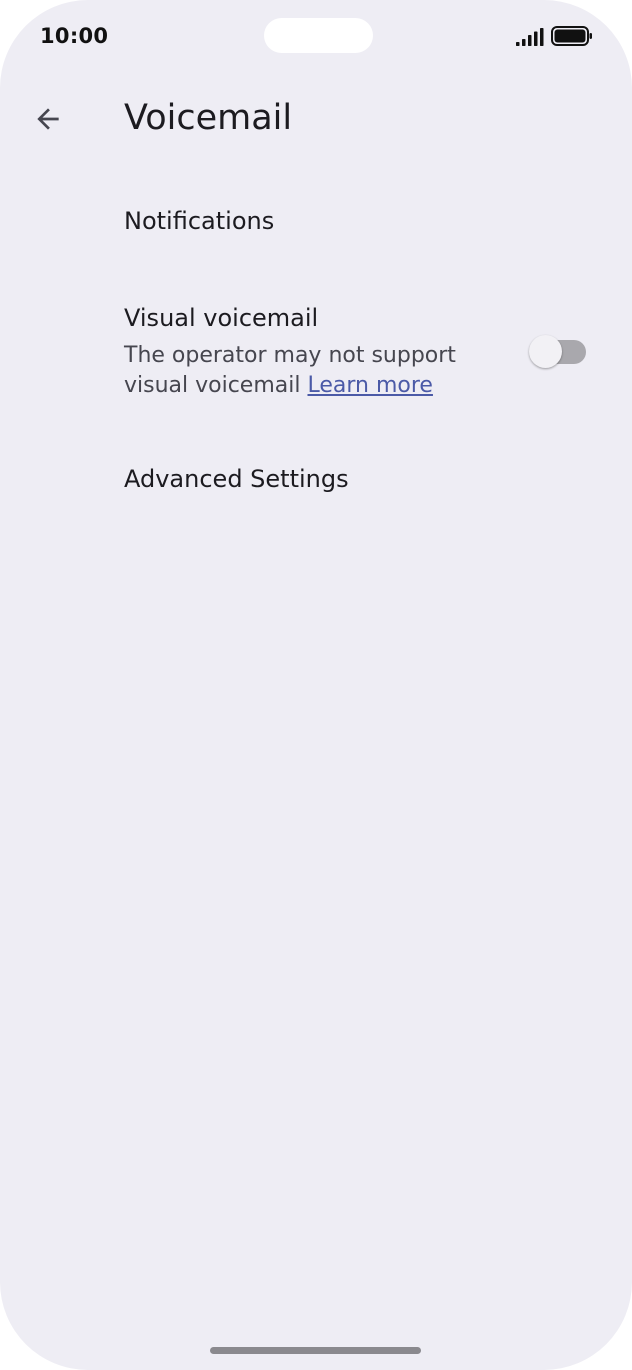 Image resolution: width=632 pixels, height=1370 pixels. I want to click on signal-icon, so click(530, 37).